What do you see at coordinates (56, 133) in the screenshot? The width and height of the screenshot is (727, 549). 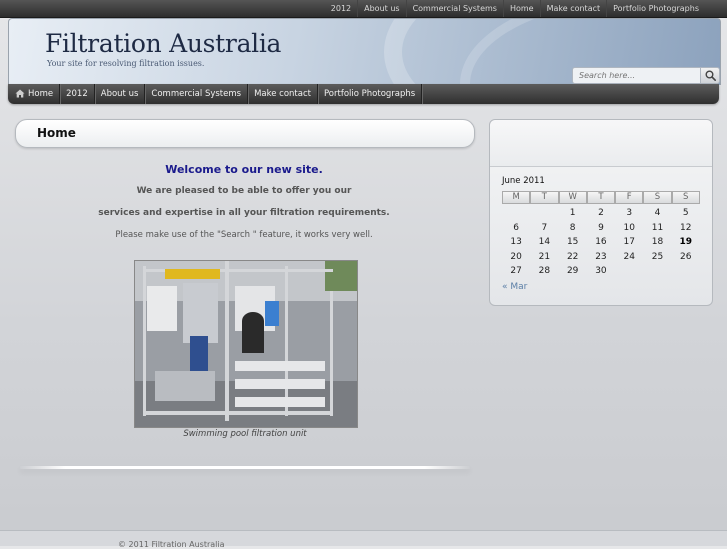 I see `page-title: Home` at bounding box center [56, 133].